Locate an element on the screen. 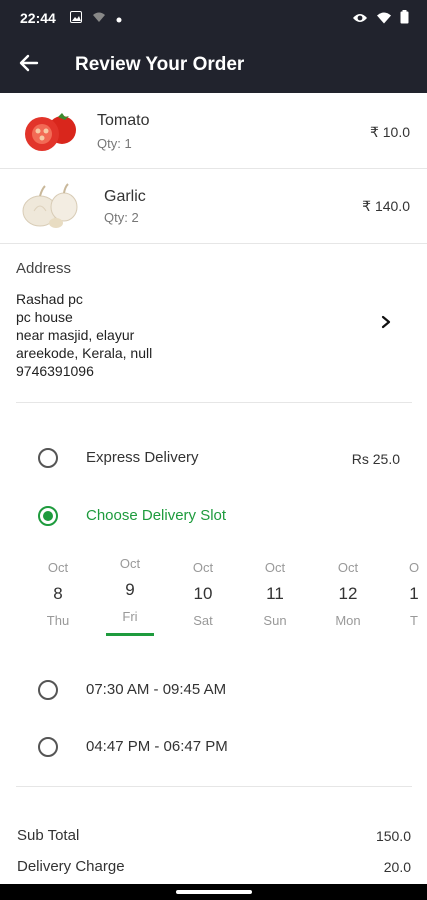 The image size is (427, 900). subtotal-value: 150.0 is located at coordinates (393, 836).